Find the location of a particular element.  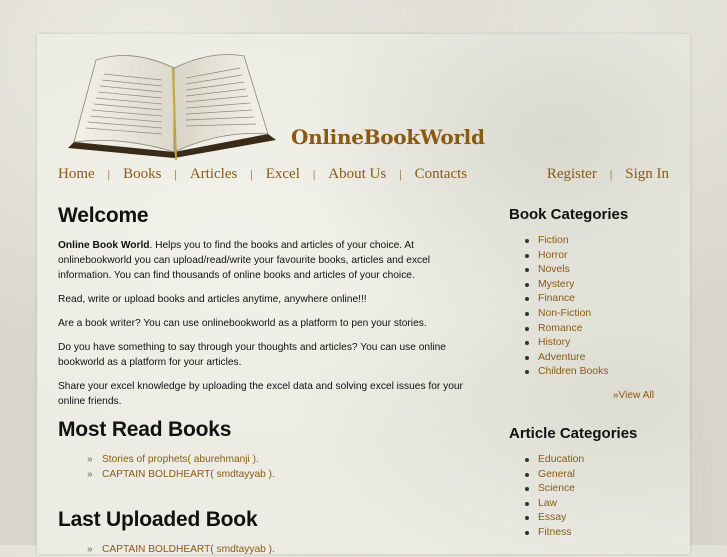

list-item: Novels is located at coordinates (601, 270).